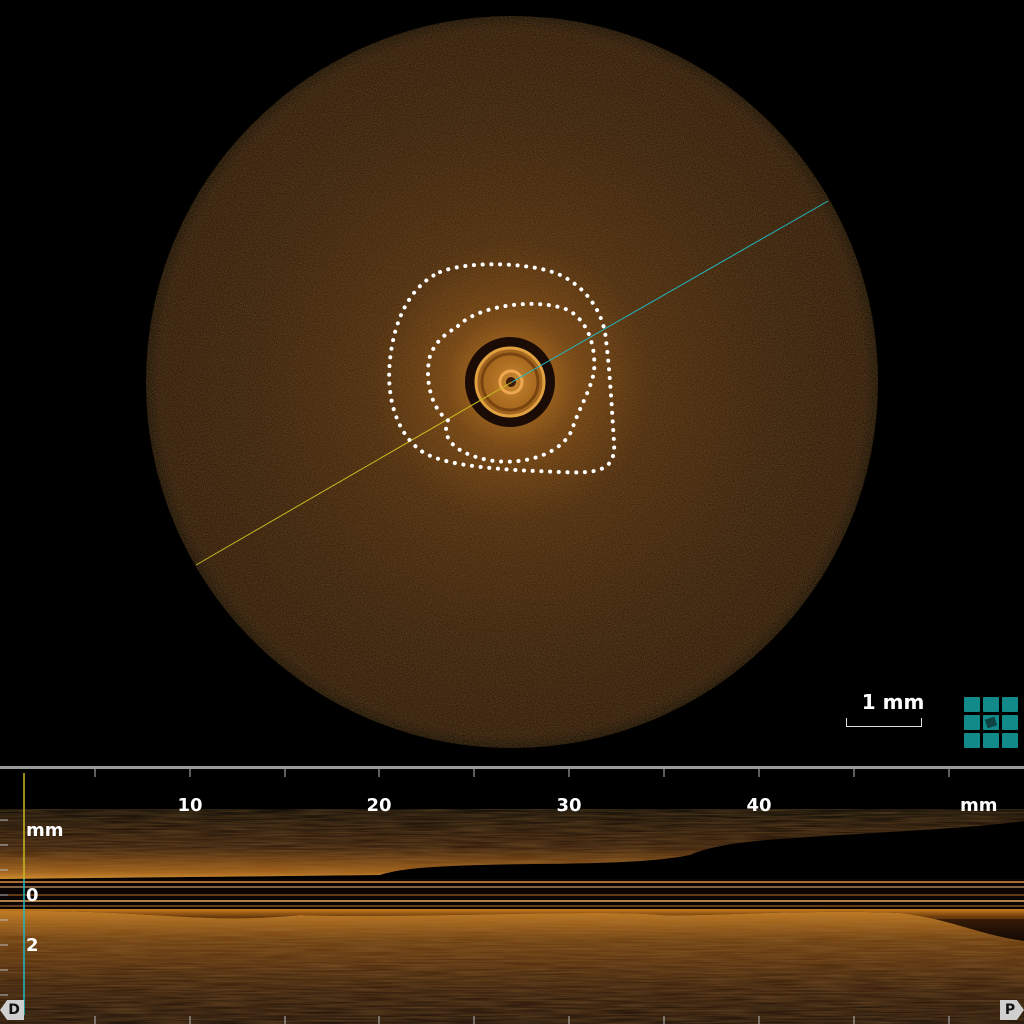 This screenshot has width=1024, height=1024. I want to click on depth-unit-label: mm, so click(45, 830).